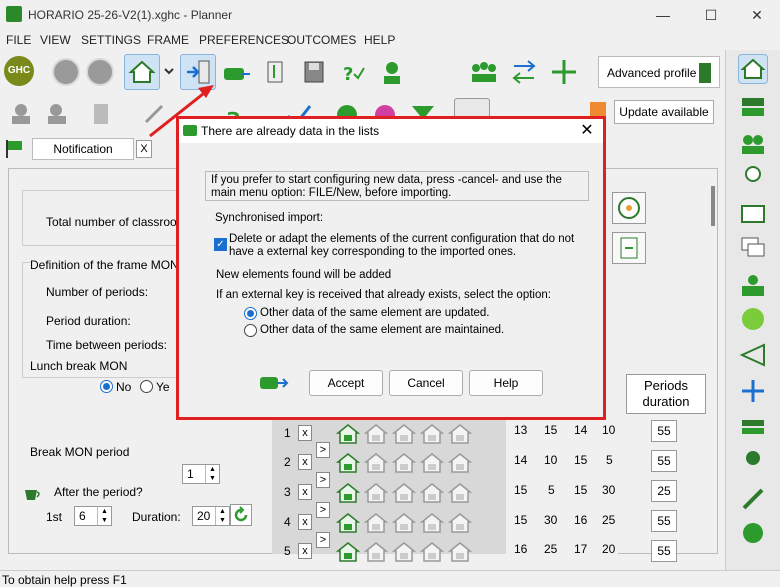  I want to click on menu-view: VIEW, so click(55, 40).